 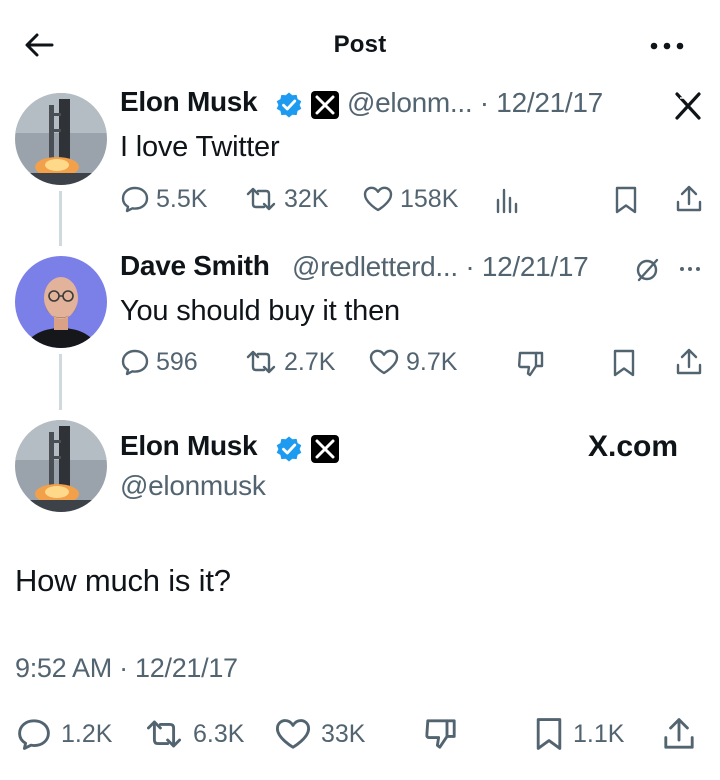 I want to click on avatar-dave-smith, so click(x=61, y=302).